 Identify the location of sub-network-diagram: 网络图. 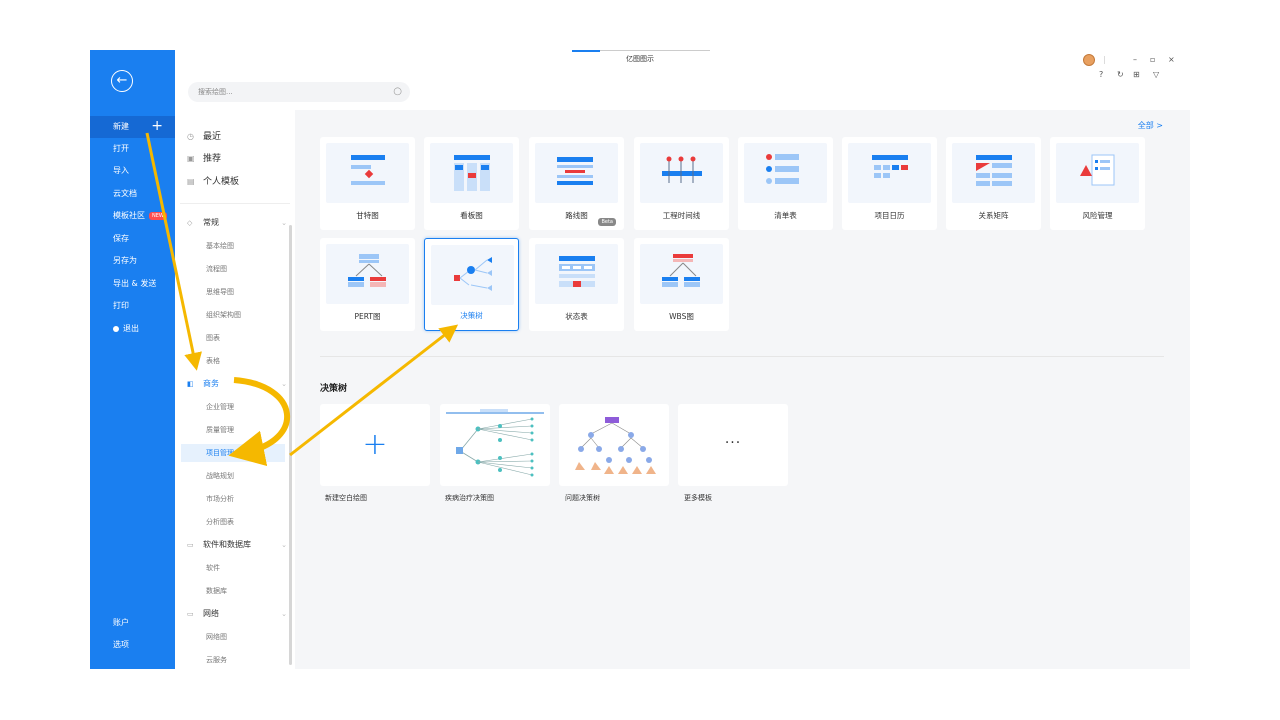
(216, 637).